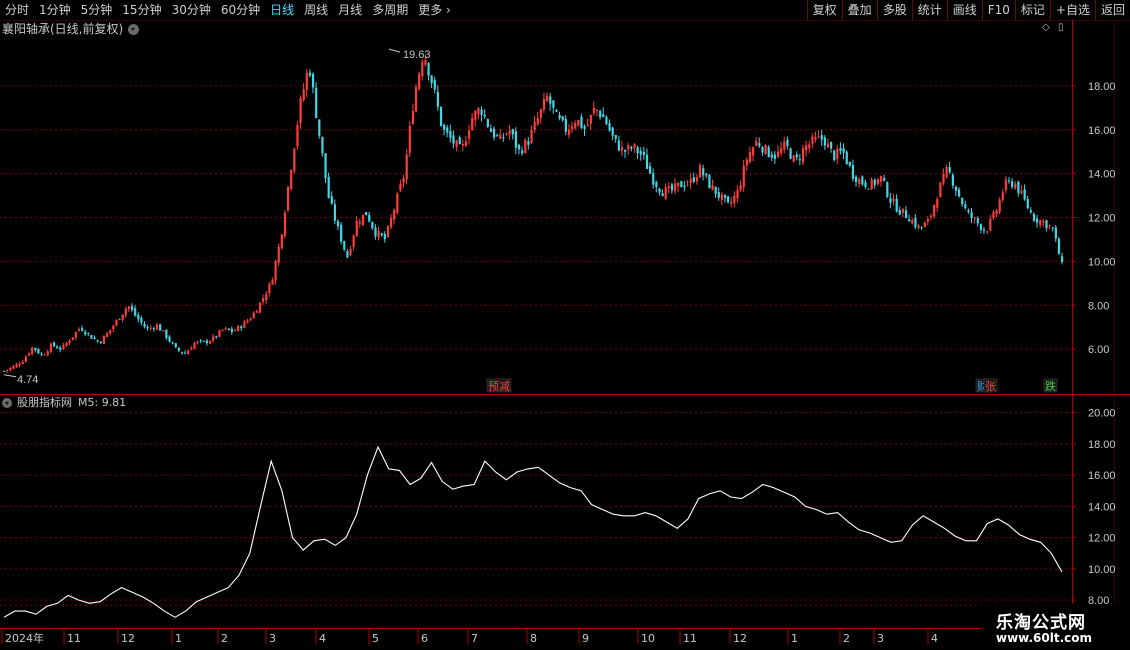 This screenshot has width=1130, height=650. Describe the element at coordinates (1044, 638) in the screenshot. I see `watermark-url: www.60lt.com` at that location.